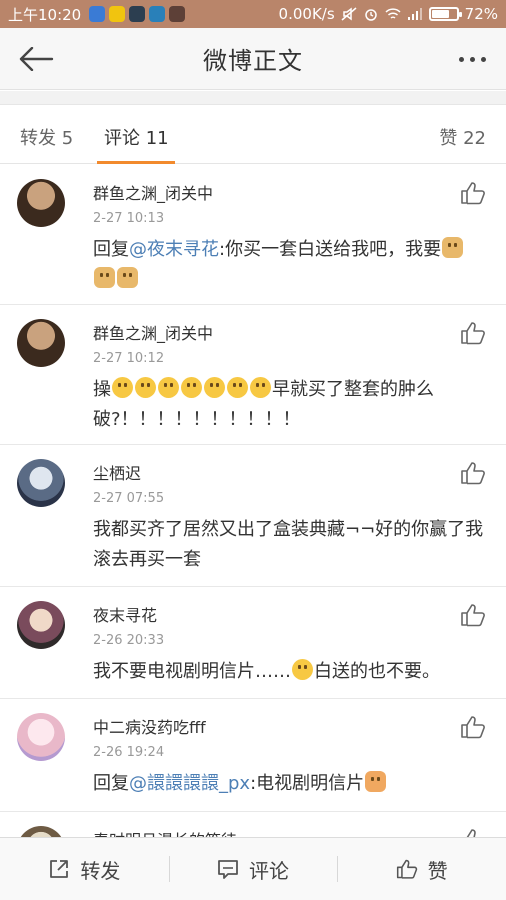 Image resolution: width=506 pixels, height=900 pixels. Describe the element at coordinates (253, 14) in the screenshot. I see `status-bar: 上午10:20 0.00K/s 72%` at that location.